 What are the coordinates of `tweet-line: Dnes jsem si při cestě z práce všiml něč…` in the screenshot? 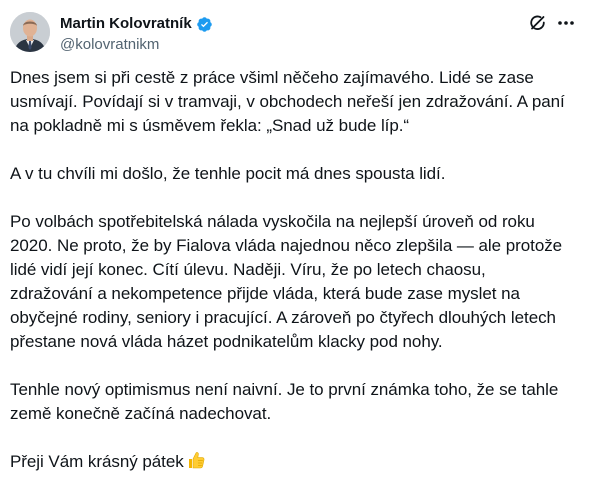 It's located at (272, 77).